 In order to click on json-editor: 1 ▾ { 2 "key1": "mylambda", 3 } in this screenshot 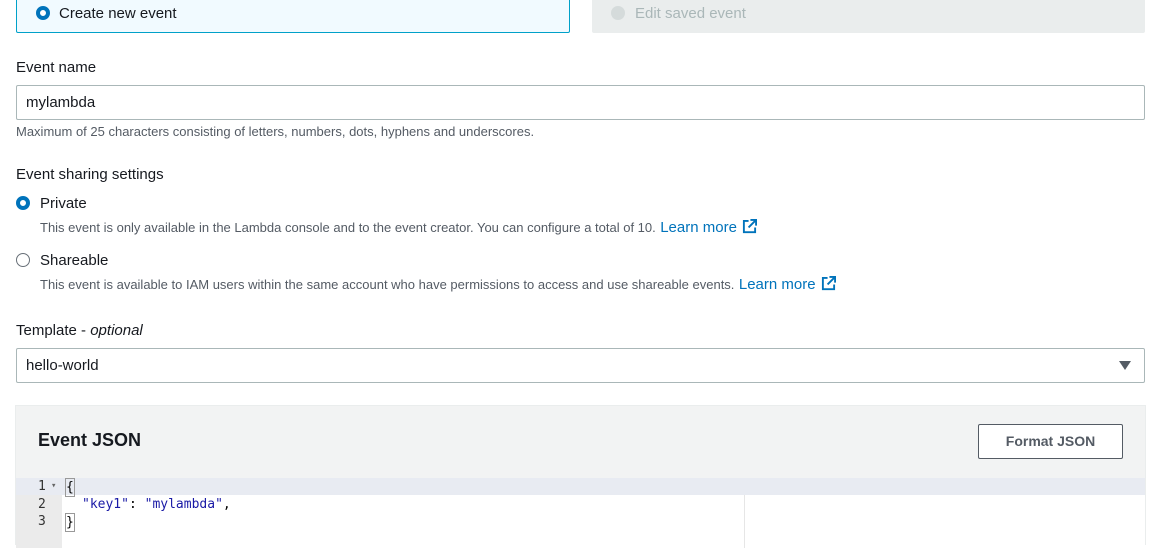, I will do `click(580, 513)`.